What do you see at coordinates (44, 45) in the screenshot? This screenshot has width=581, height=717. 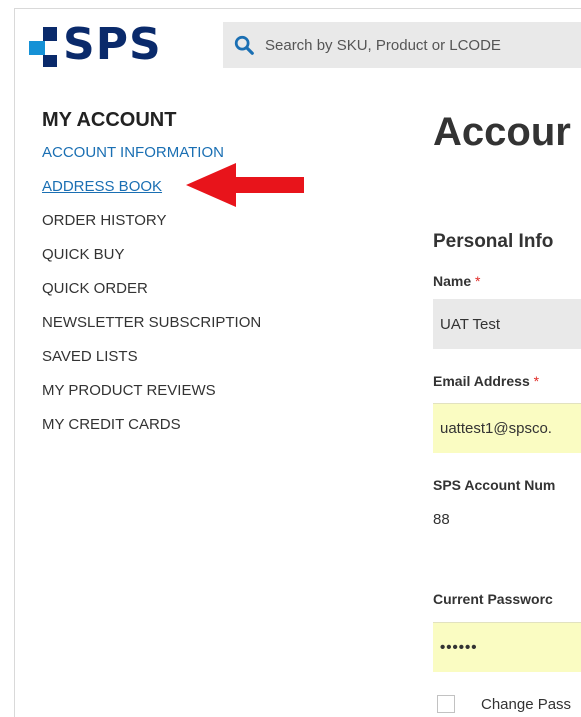 I see `logo-mark-icon` at bounding box center [44, 45].